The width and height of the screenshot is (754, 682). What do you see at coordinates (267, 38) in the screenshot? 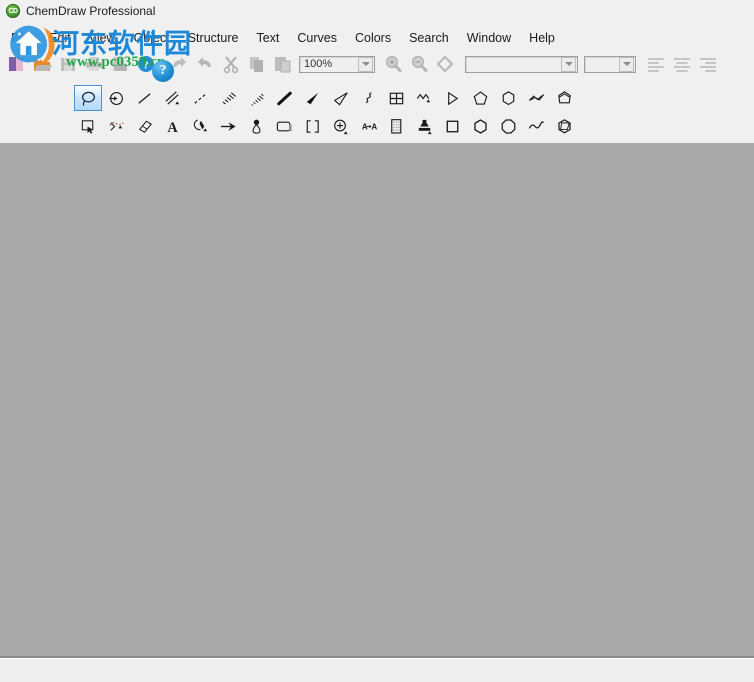
I see `menu-item-text: Text` at bounding box center [267, 38].